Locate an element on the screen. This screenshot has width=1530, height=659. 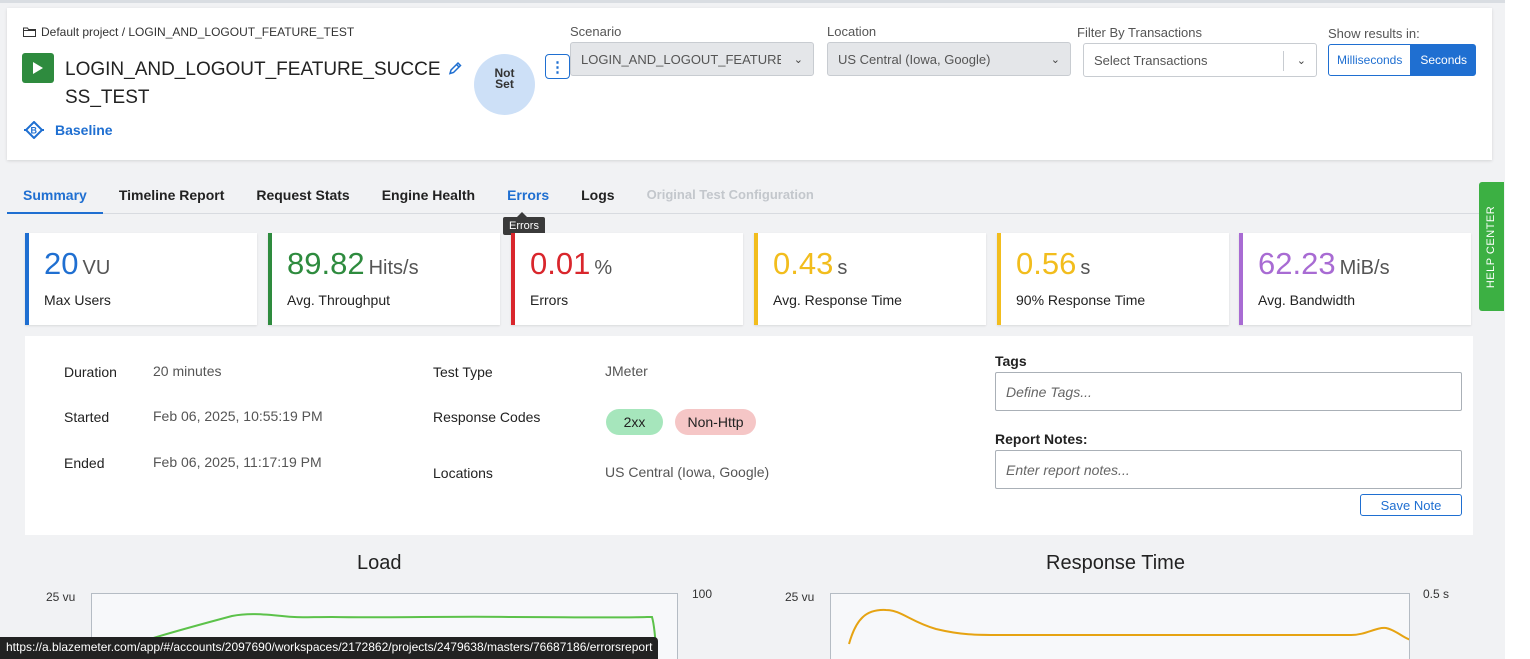
units-label: Show results in: is located at coordinates (1374, 33).